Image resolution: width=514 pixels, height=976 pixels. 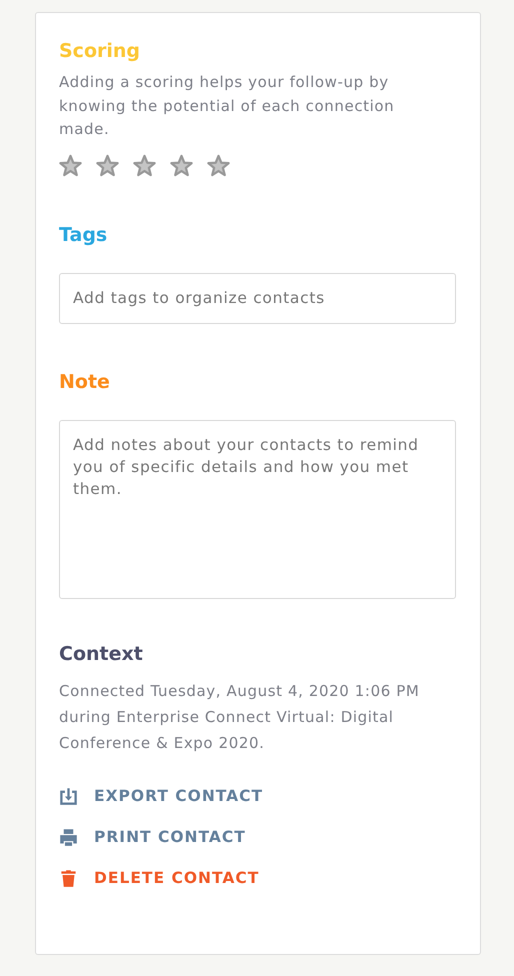 I want to click on star-rating, so click(x=144, y=165).